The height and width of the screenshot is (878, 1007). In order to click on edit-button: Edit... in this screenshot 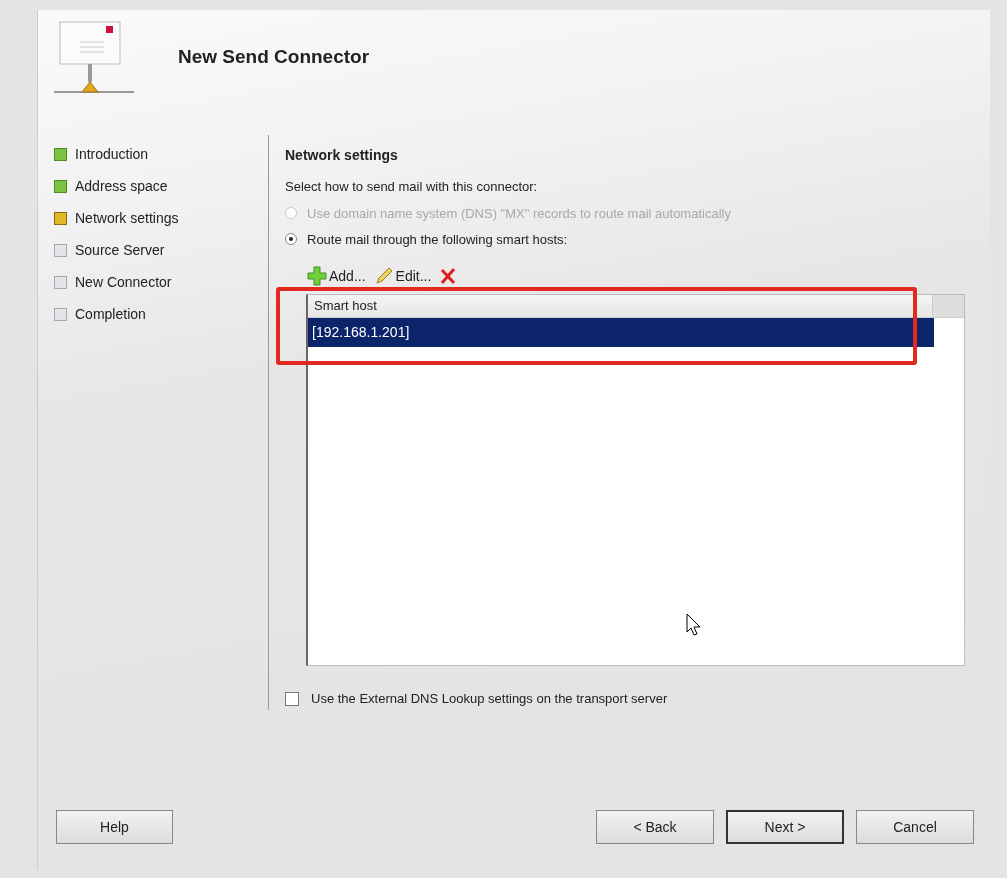, I will do `click(402, 276)`.